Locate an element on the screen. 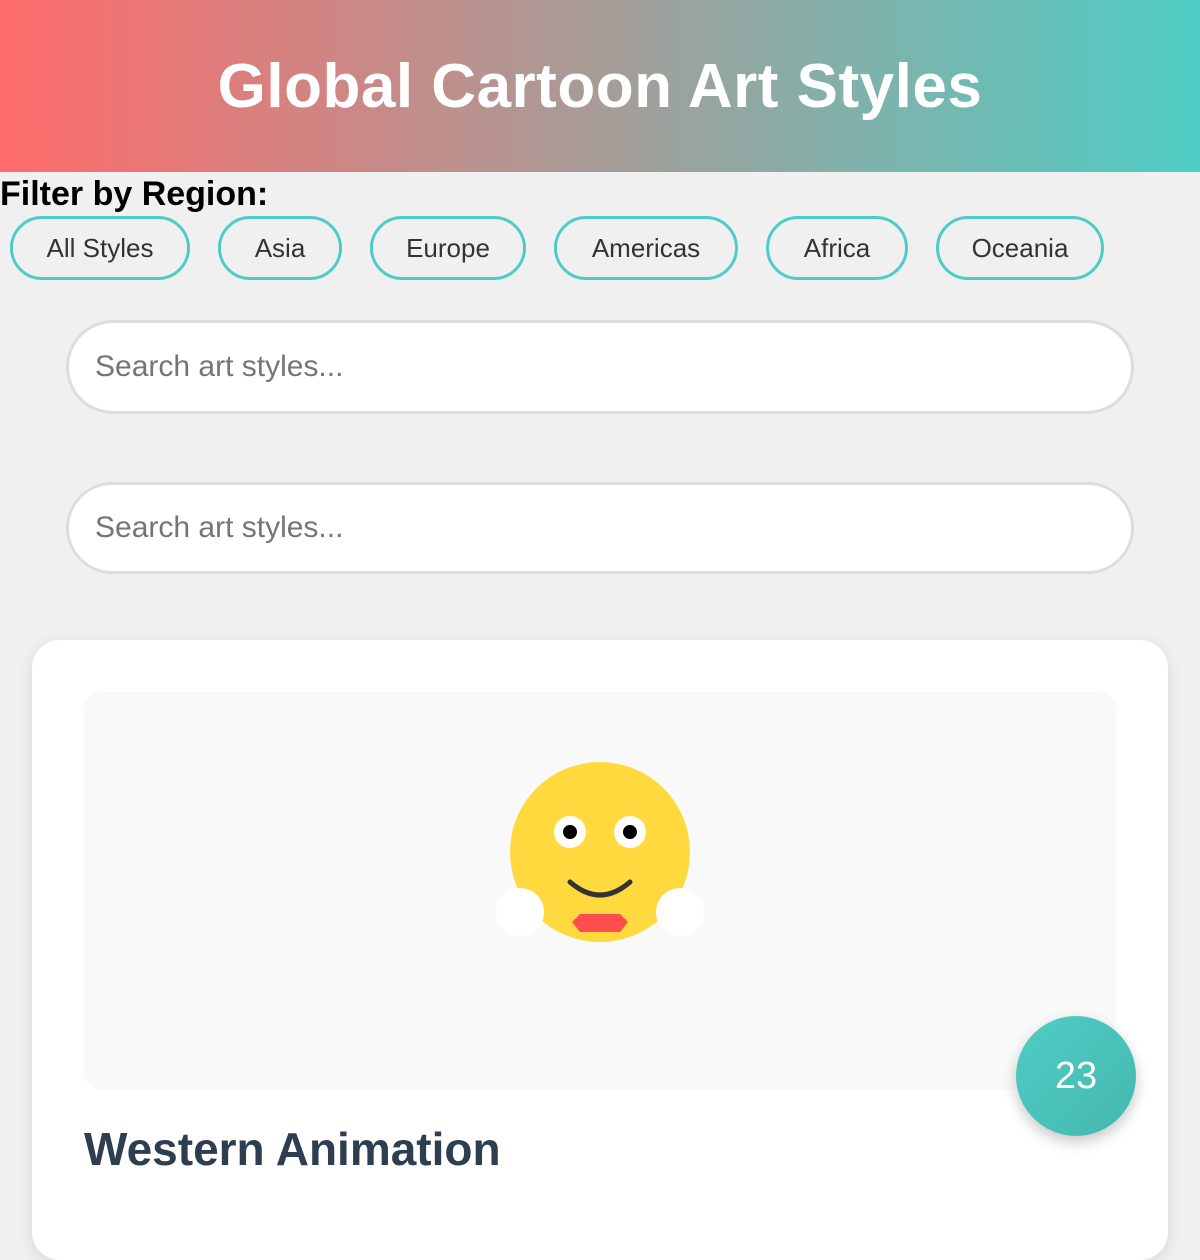 Image resolution: width=1200 pixels, height=1260 pixels. smiley-face-icon is located at coordinates (600, 852).